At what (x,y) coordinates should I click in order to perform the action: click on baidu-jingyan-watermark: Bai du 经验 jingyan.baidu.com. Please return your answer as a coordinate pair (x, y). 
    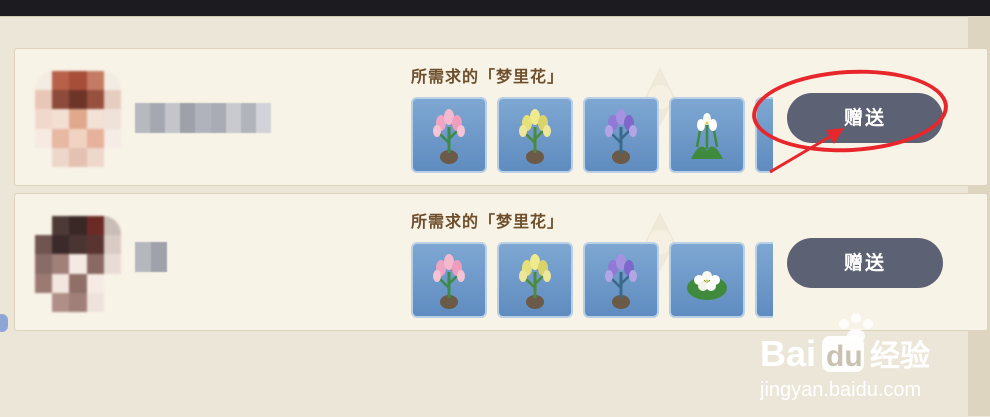
    Looking at the image, I should click on (845, 357).